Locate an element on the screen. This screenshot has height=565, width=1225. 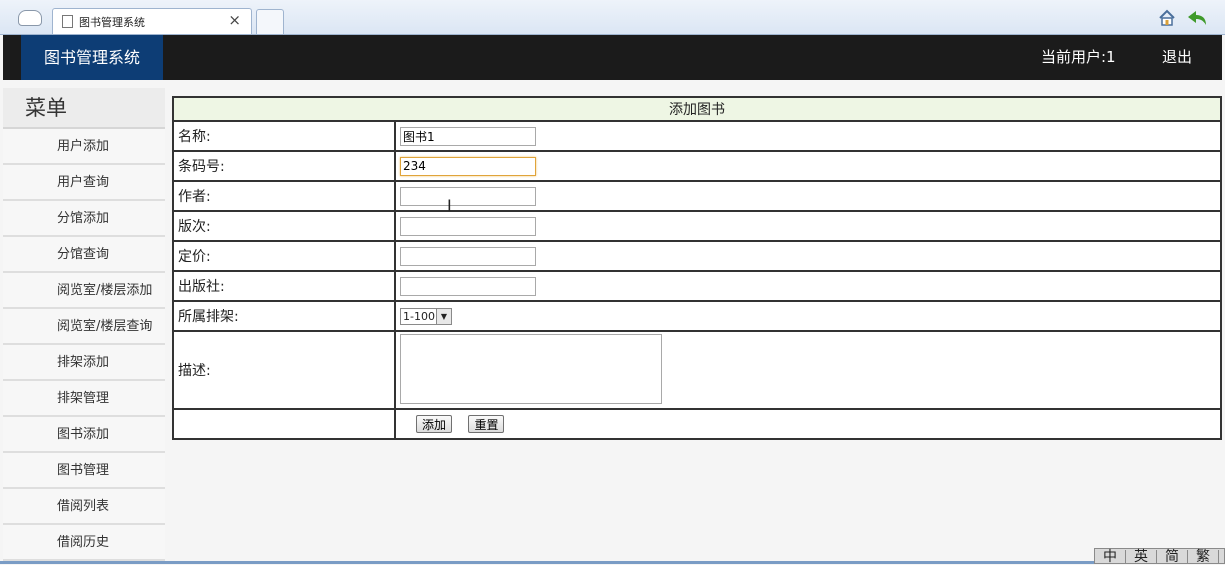
author-input is located at coordinates (468, 196).